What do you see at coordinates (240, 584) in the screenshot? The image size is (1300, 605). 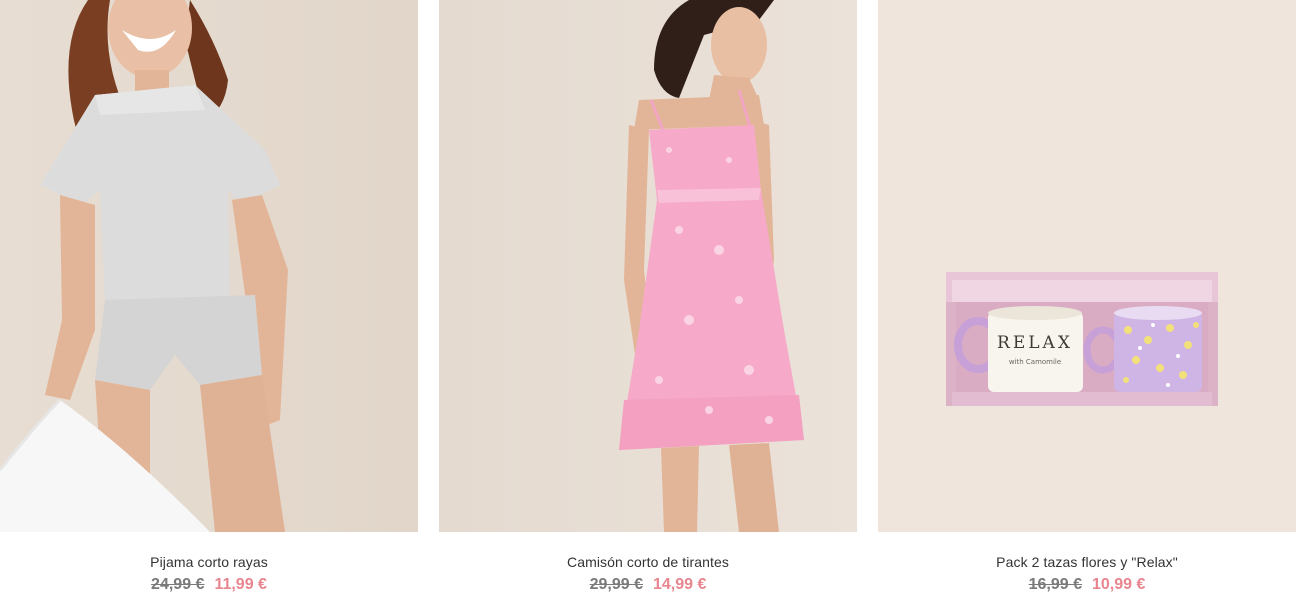 I see `sale-price: 11,99 €` at bounding box center [240, 584].